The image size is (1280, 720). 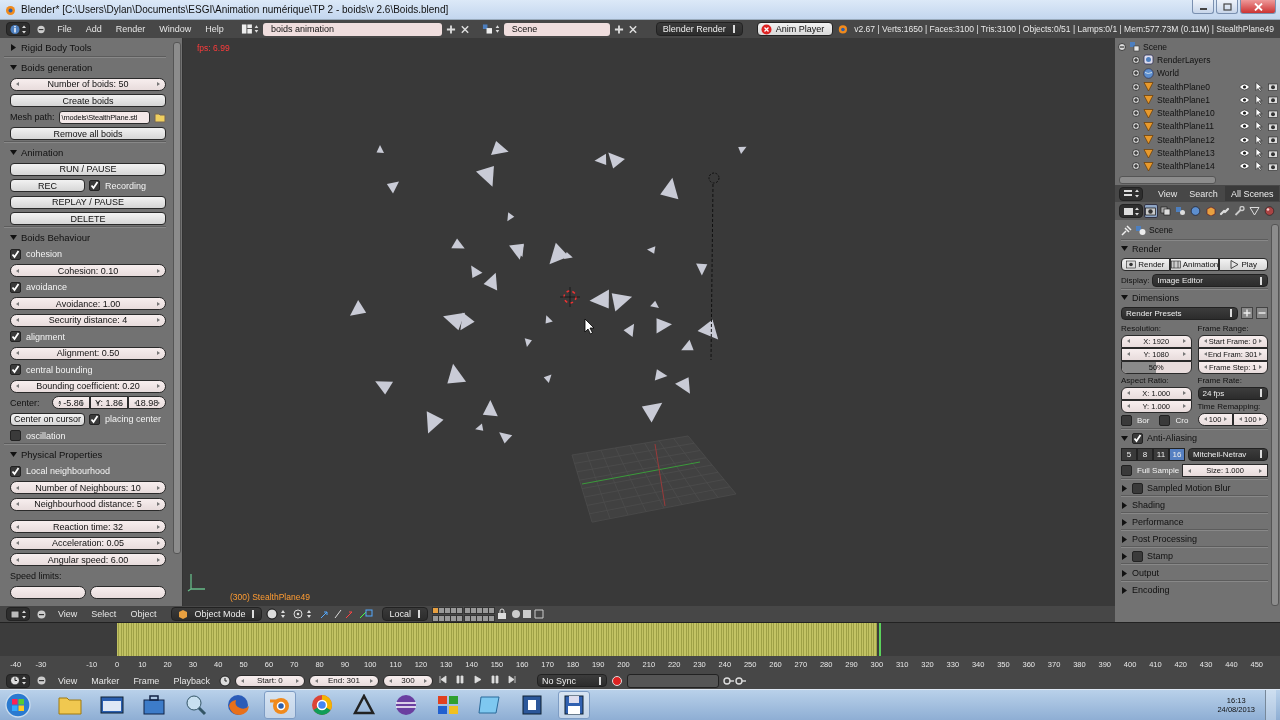 I want to click on presets-dropdown: Render Presets, so click(x=1179, y=313).